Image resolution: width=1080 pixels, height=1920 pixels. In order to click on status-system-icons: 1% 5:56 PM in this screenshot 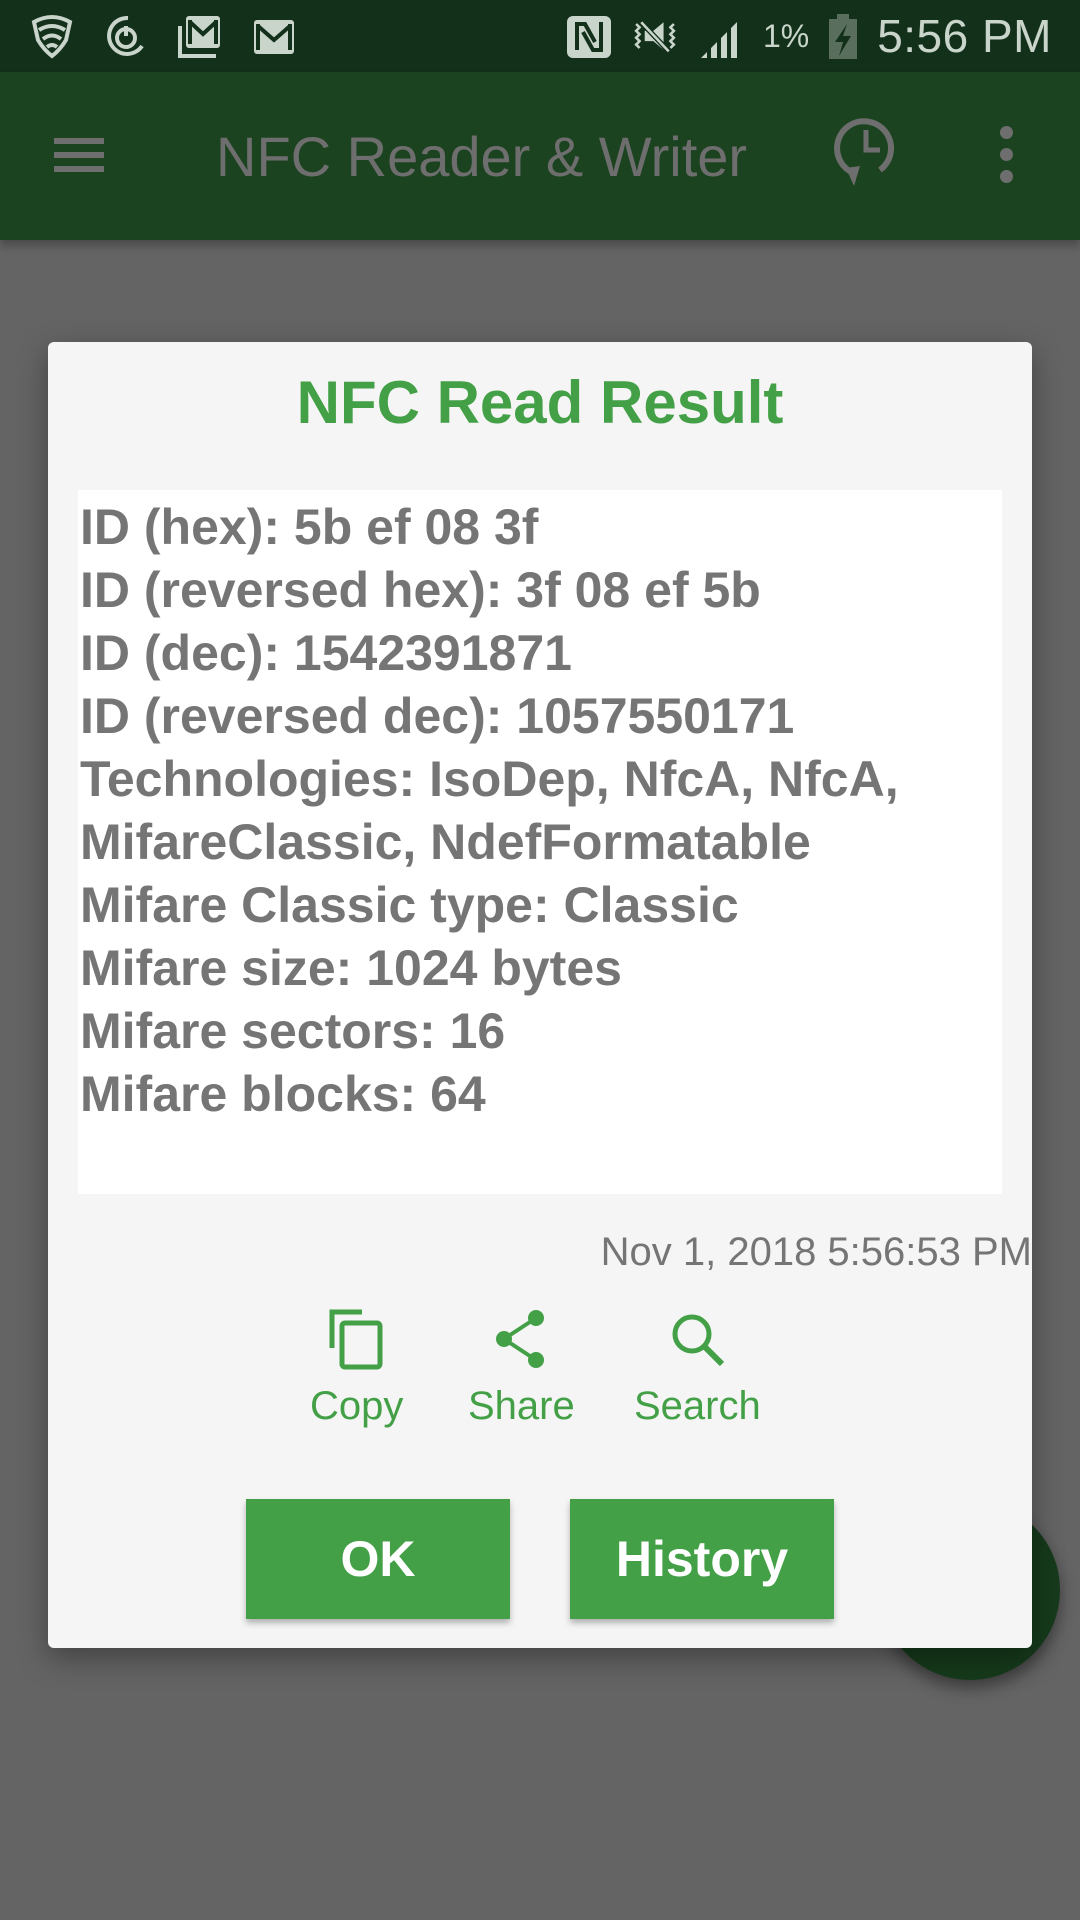, I will do `click(808, 36)`.